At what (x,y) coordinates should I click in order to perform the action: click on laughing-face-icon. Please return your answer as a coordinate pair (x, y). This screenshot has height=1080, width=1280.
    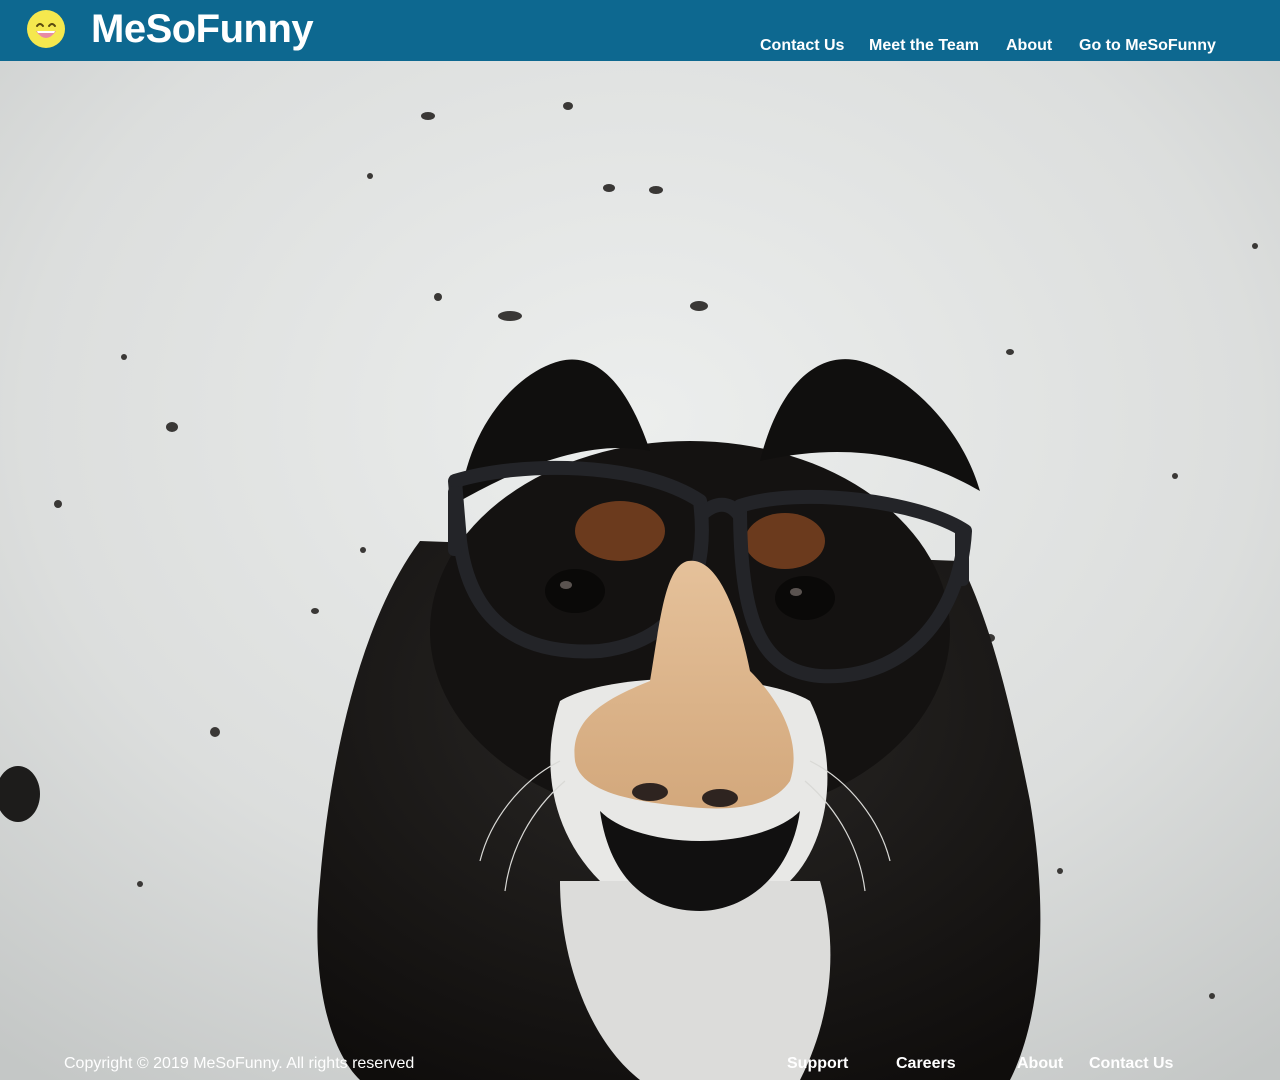
    Looking at the image, I should click on (46, 29).